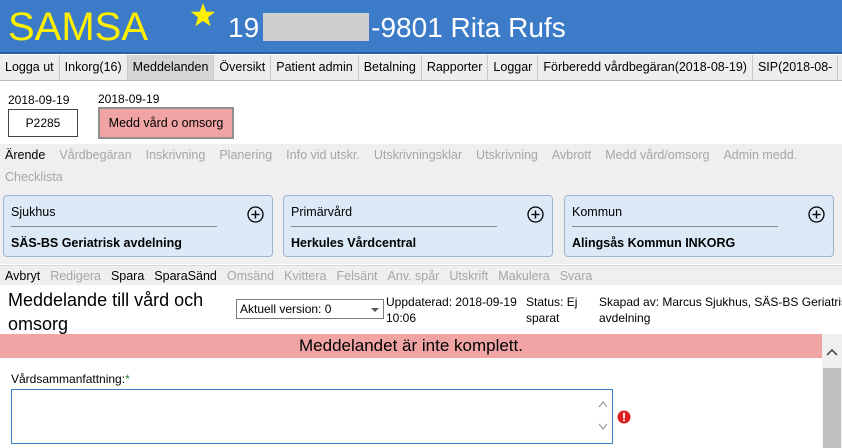 The width and height of the screenshot is (842, 448). Describe the element at coordinates (760, 155) in the screenshot. I see `tab-admin-medd: Admin medd.` at that location.